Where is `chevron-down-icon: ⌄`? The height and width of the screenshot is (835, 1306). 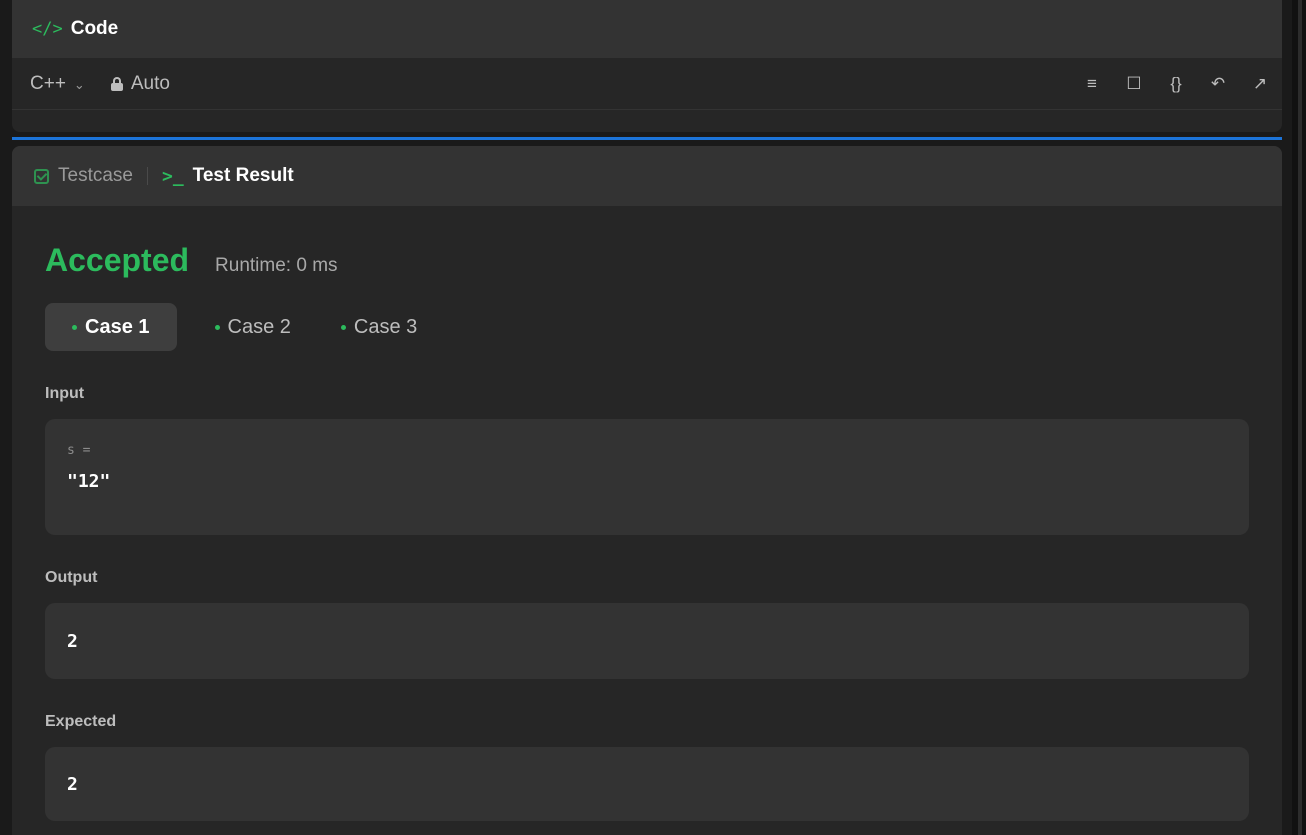 chevron-down-icon: ⌄ is located at coordinates (79, 84).